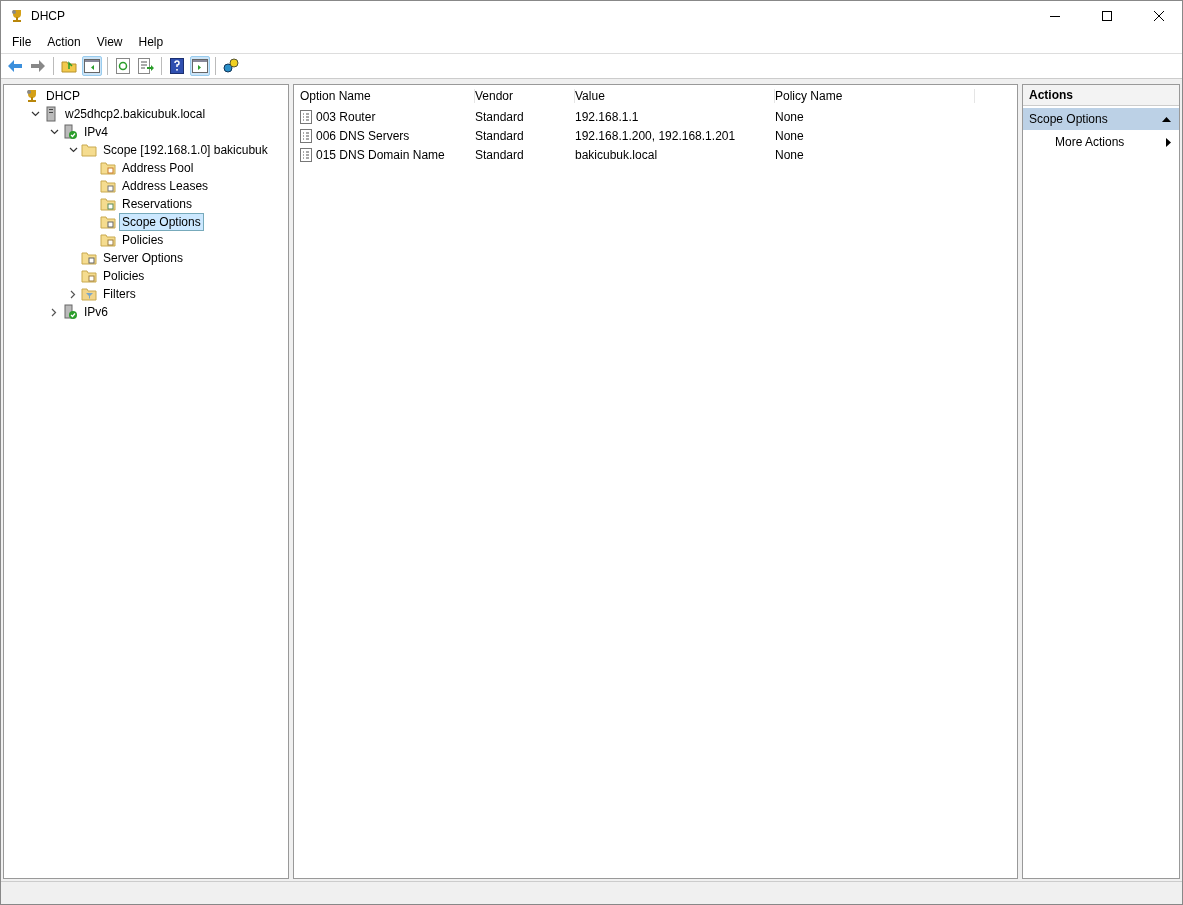 The width and height of the screenshot is (1183, 905). What do you see at coordinates (607, 116) in the screenshot?
I see `table-cell-text: 192.168.1.1` at bounding box center [607, 116].